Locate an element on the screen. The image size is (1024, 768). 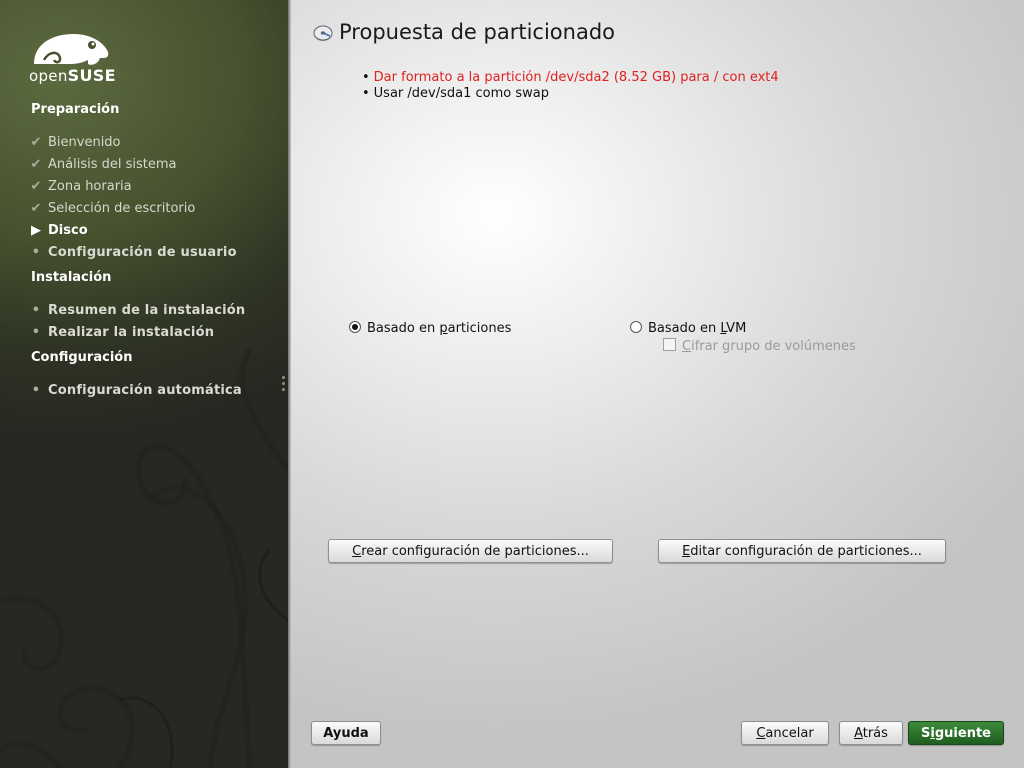
current-step-arrow-icon: ▶ is located at coordinates (36, 230).